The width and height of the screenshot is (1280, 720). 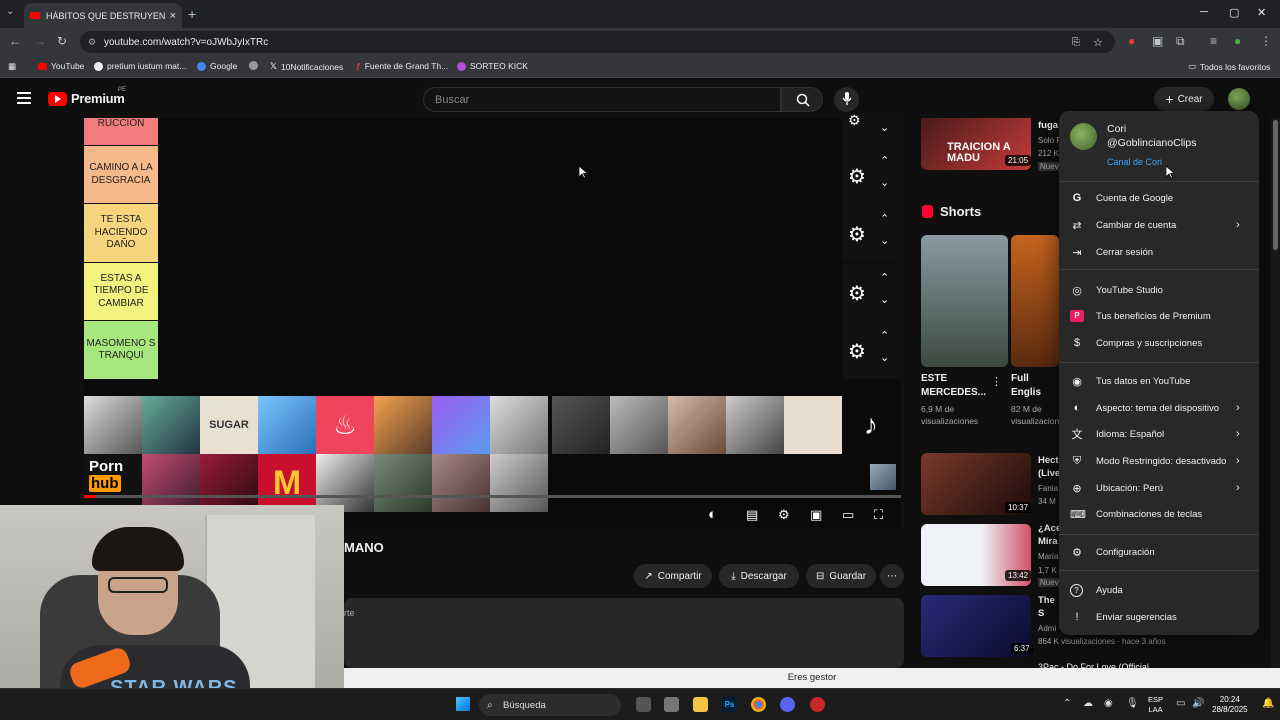 What do you see at coordinates (461, 425) in the screenshot?
I see `social-apps-icon` at bounding box center [461, 425].